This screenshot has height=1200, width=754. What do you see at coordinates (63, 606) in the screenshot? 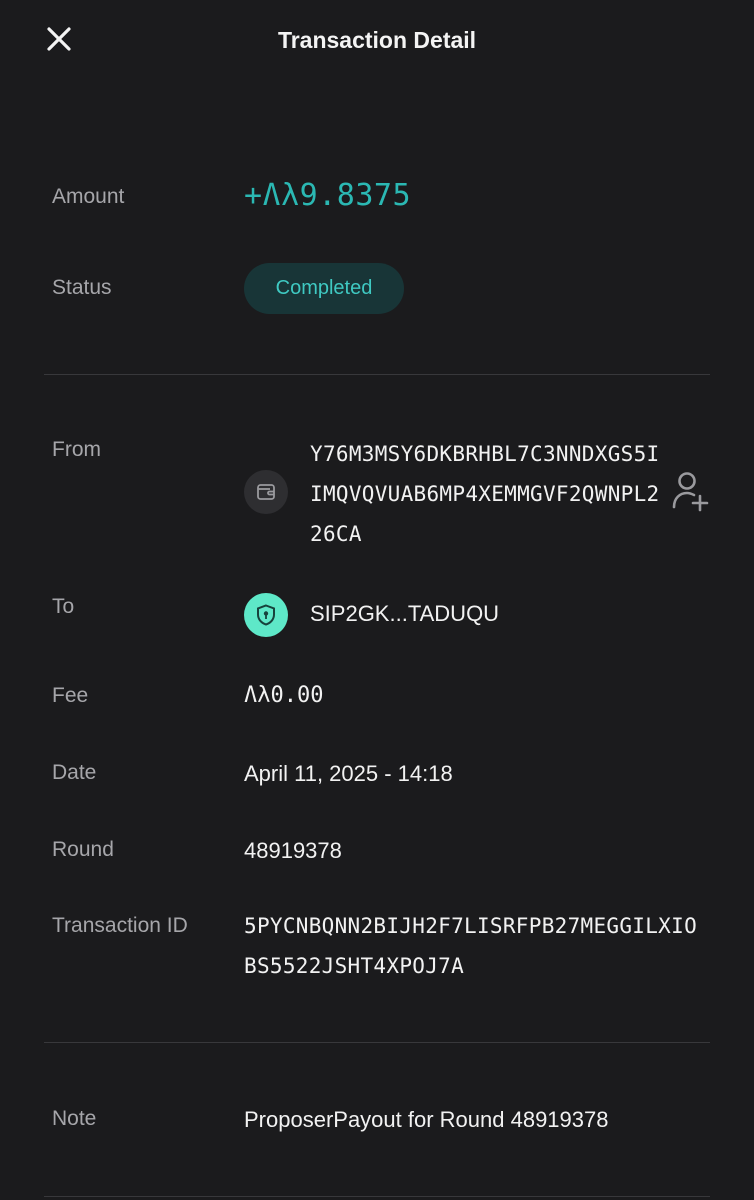
I see `to-label: To` at bounding box center [63, 606].